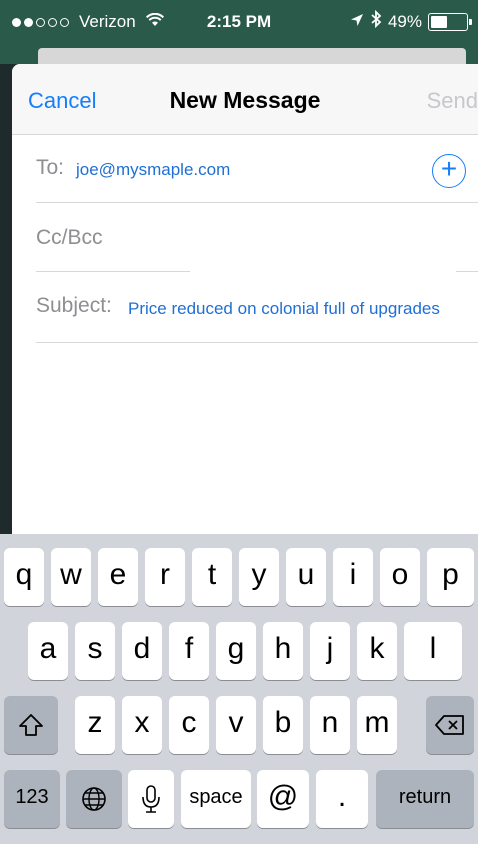  I want to click on at-key: @, so click(283, 799).